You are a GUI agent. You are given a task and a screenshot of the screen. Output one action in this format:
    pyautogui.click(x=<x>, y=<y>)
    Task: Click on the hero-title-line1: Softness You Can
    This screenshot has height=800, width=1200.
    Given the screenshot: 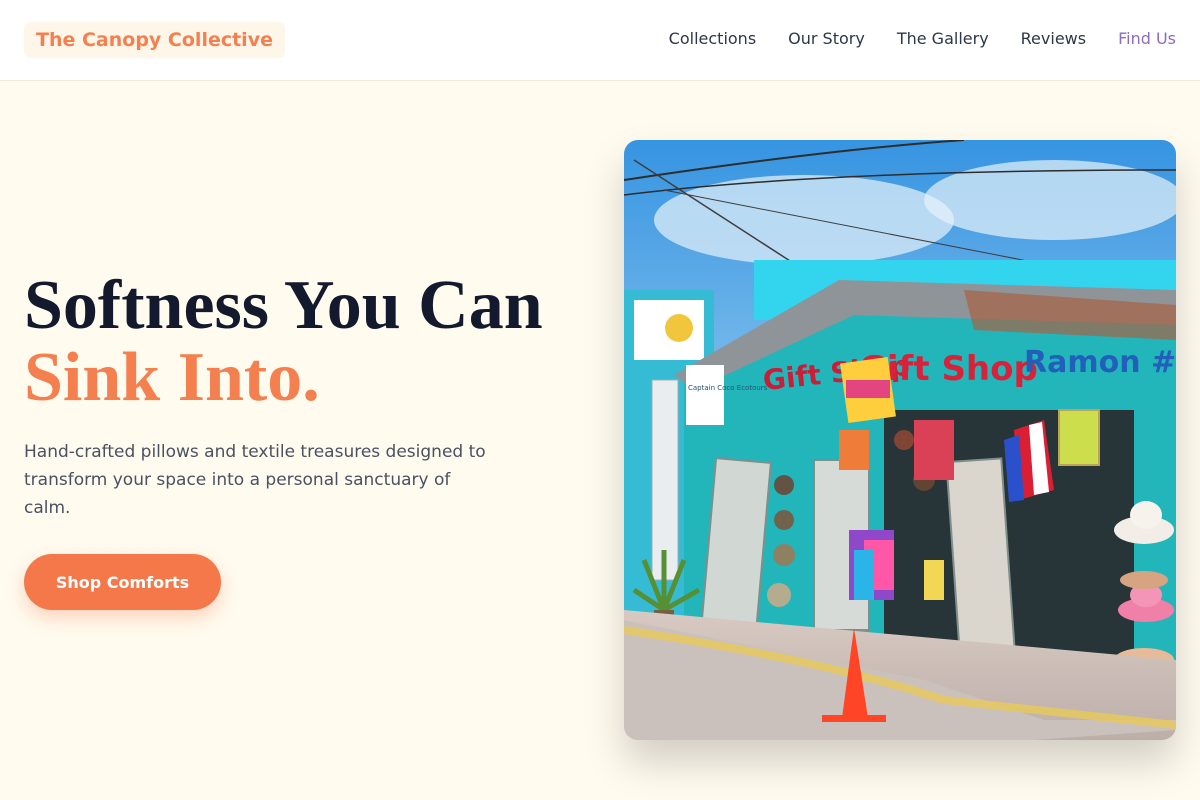 What is the action you would take?
    pyautogui.click(x=283, y=305)
    